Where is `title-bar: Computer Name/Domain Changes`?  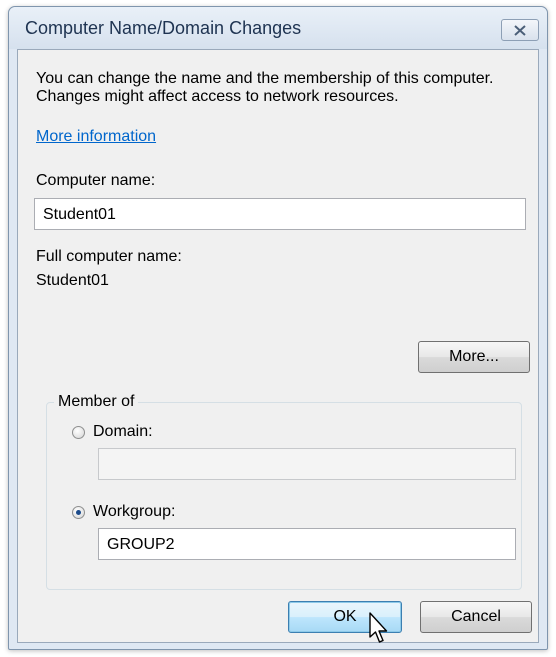
title-bar: Computer Name/Domain Changes is located at coordinates (278, 28).